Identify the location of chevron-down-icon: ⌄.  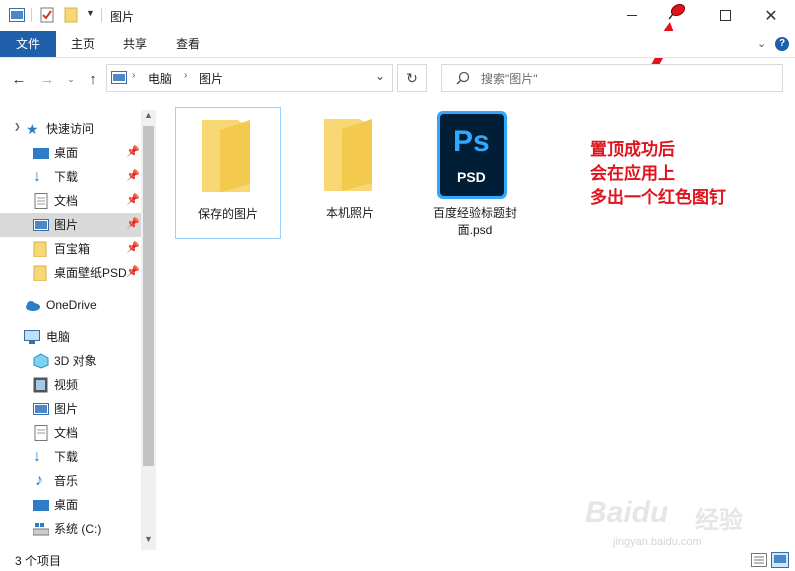
(71, 78).